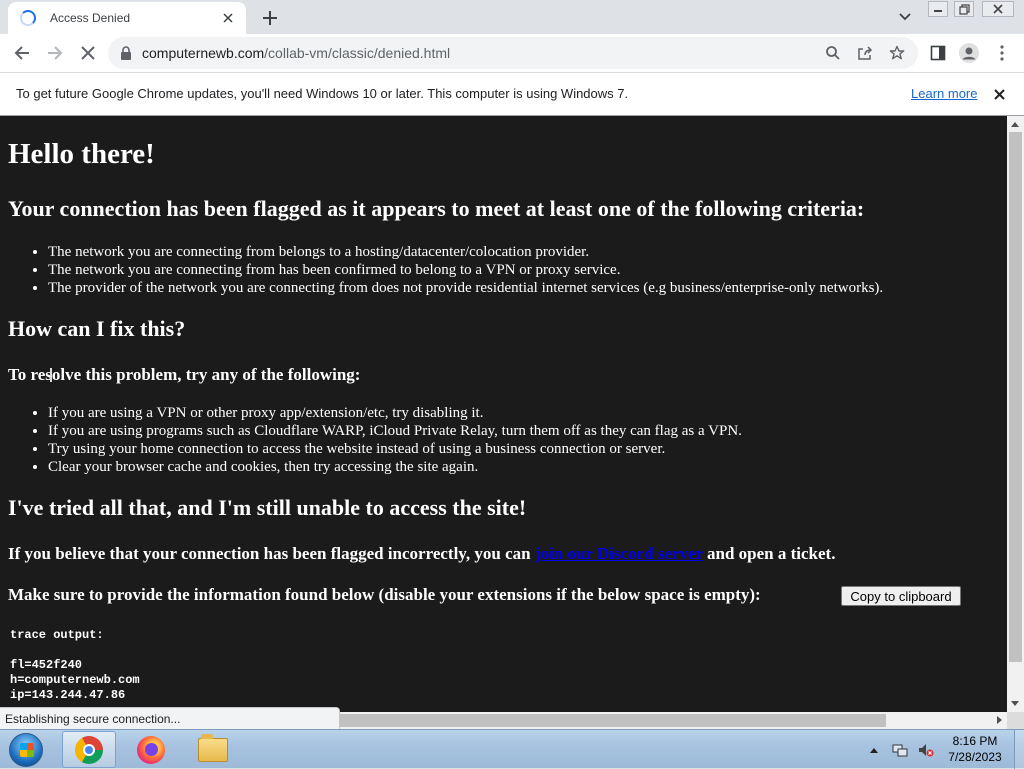  I want to click on page-title: Hello there!, so click(81, 154).